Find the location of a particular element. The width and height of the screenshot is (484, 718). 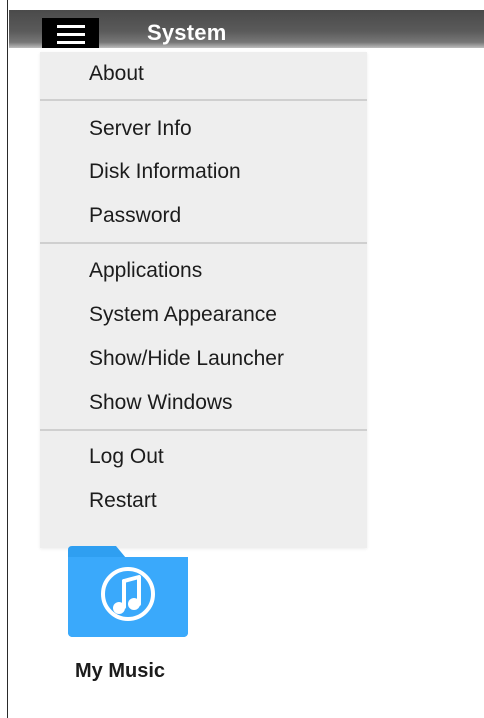

menu-item-show-hide-launcher: Show/Hide Launcher is located at coordinates (186, 359).